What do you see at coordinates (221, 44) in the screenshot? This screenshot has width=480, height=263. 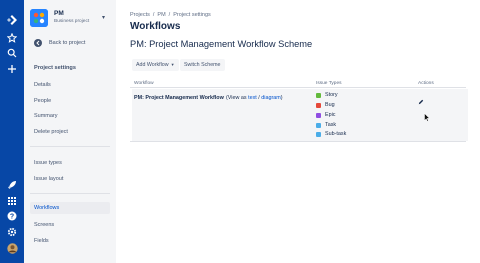 I see `workflow-scheme-title: PM: Project Management Workflow Scheme` at bounding box center [221, 44].